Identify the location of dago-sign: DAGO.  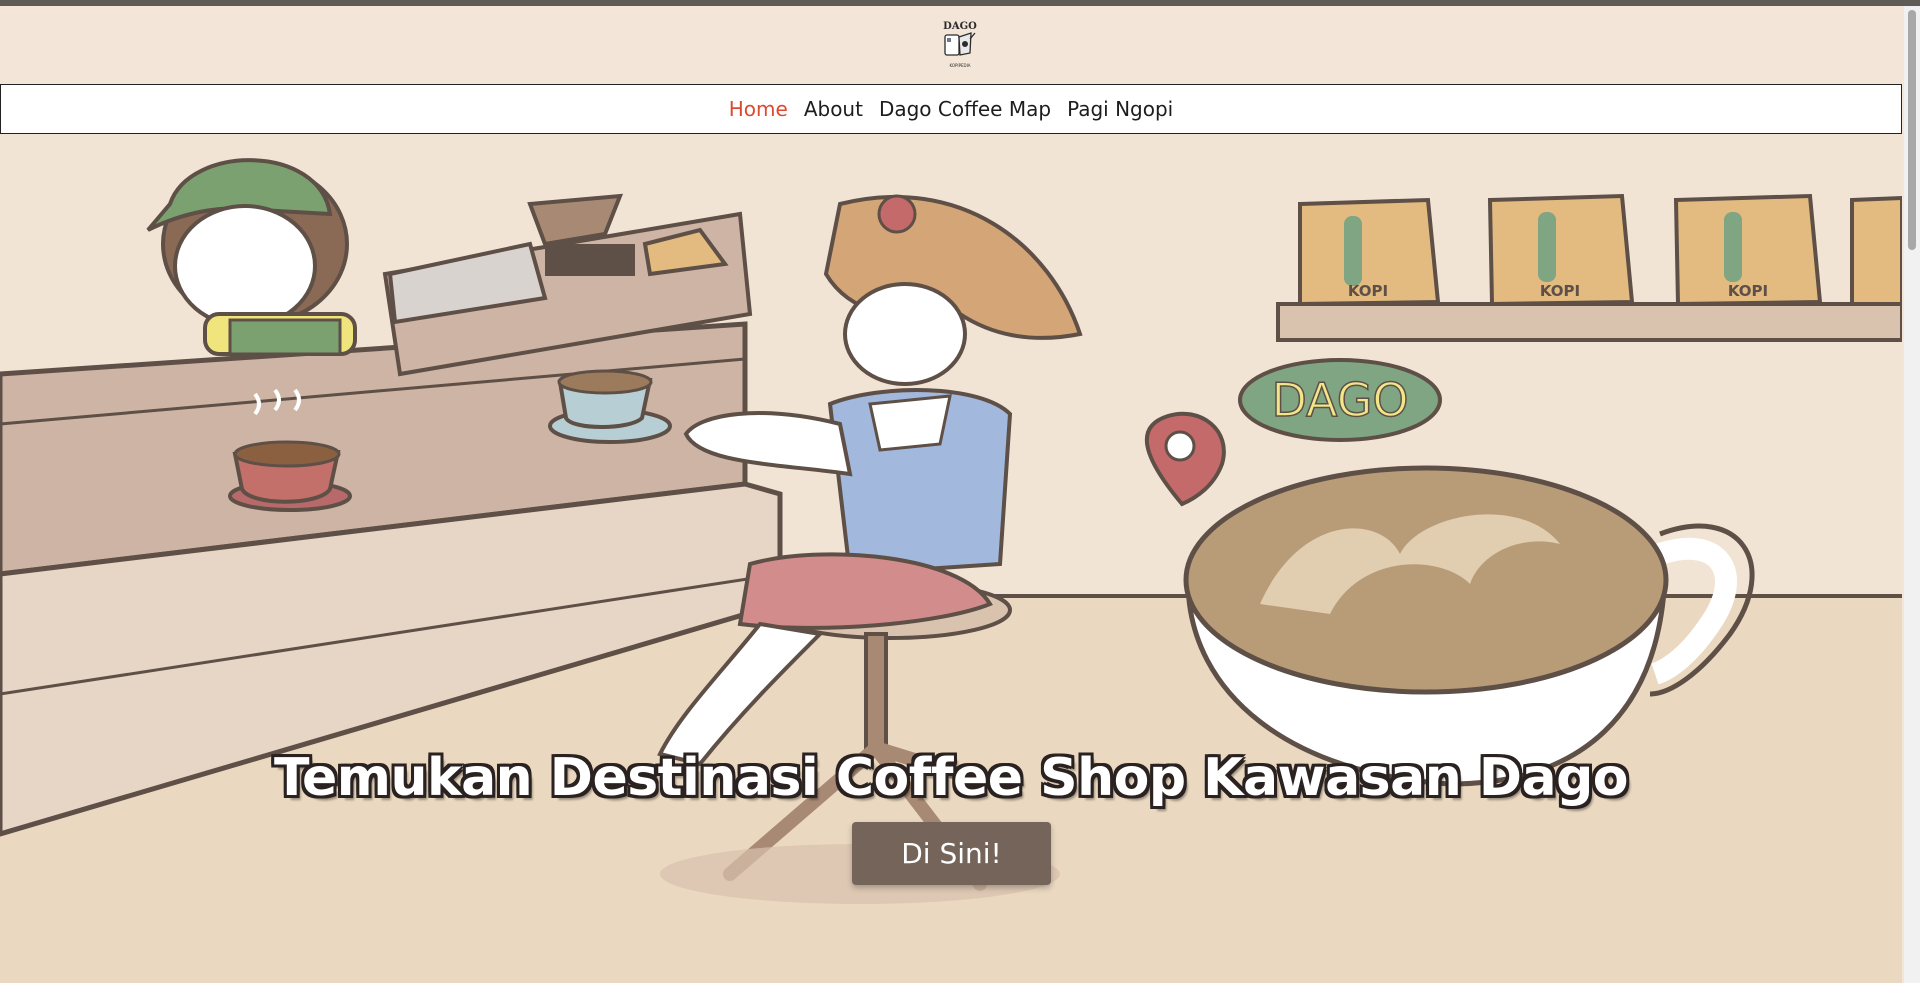
(1340, 400).